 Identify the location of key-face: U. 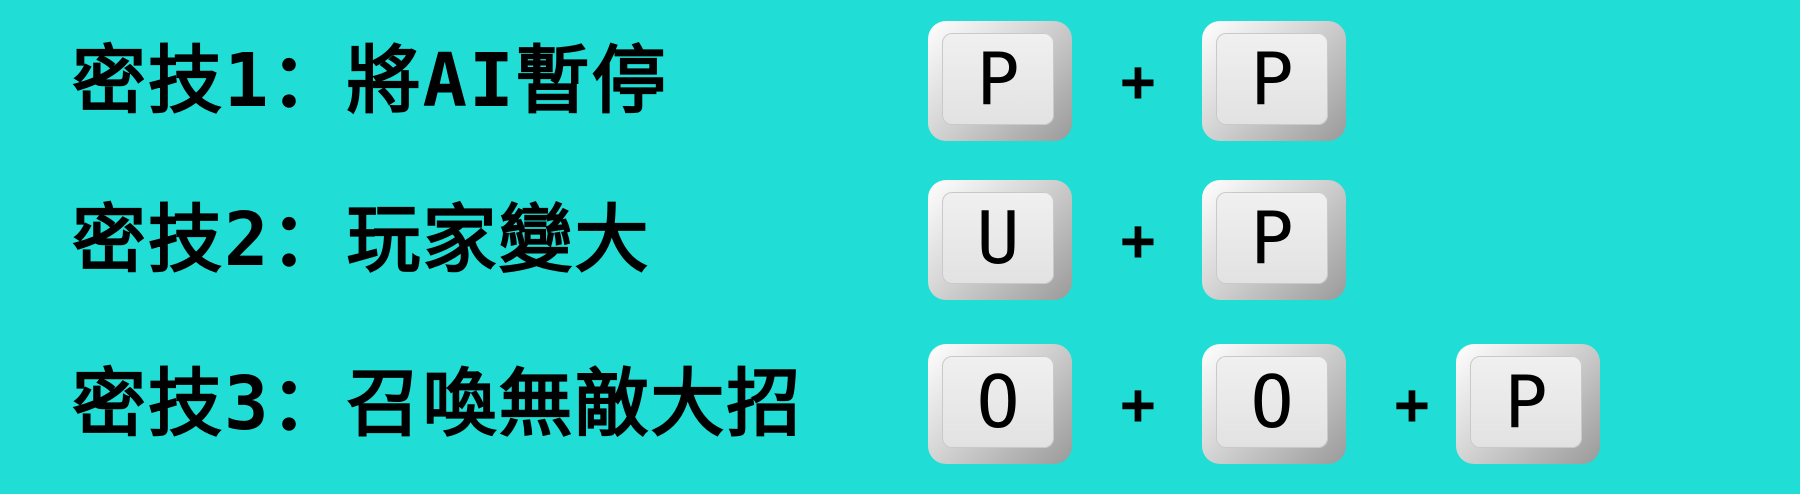
(998, 238).